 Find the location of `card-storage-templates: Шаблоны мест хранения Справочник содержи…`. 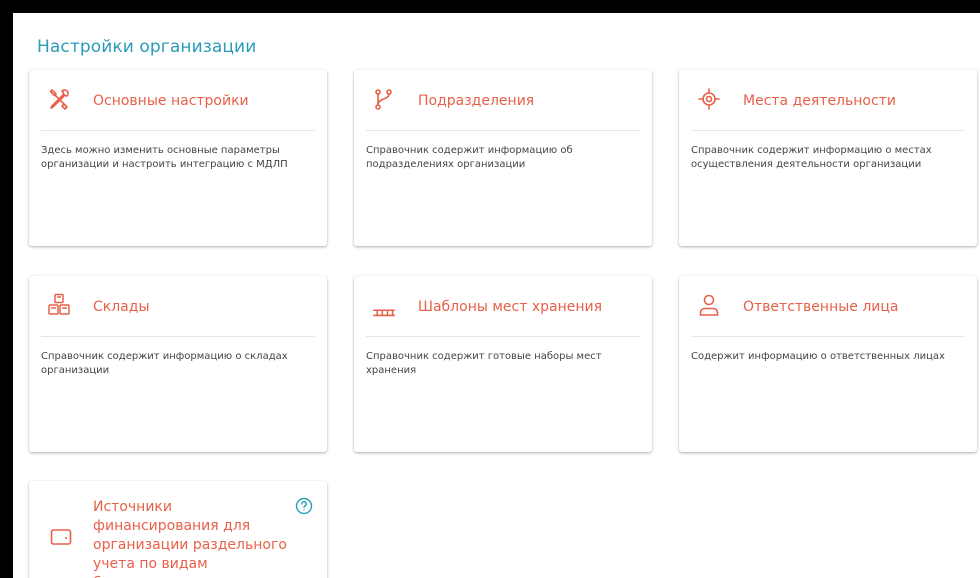

card-storage-templates: Шаблоны мест хранения Справочник содержи… is located at coordinates (503, 364).